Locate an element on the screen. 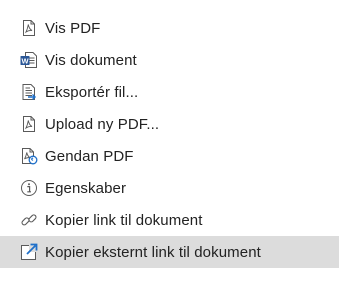 This screenshot has width=339, height=283. menu-item-label: Vis dokument is located at coordinates (91, 60).